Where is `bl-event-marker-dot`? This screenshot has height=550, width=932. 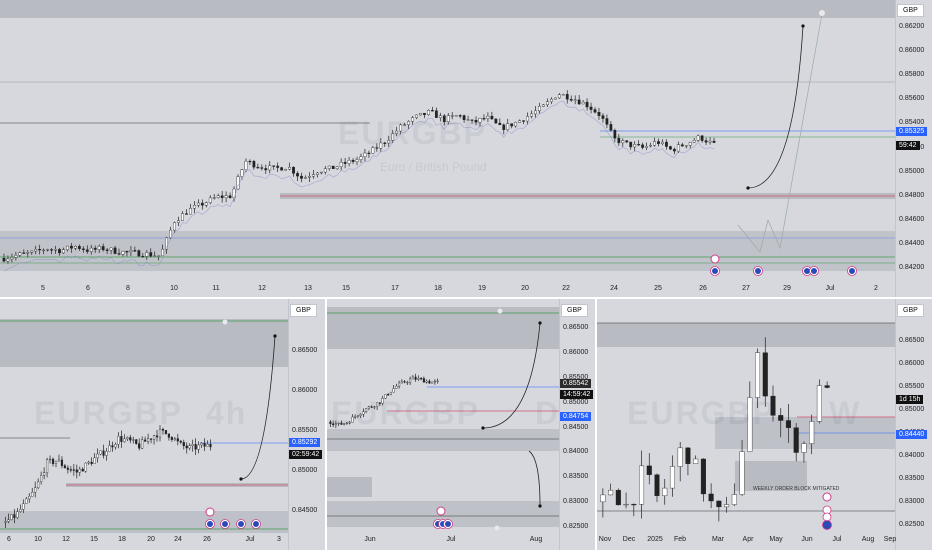 bl-event-marker-dot is located at coordinates (210, 524).